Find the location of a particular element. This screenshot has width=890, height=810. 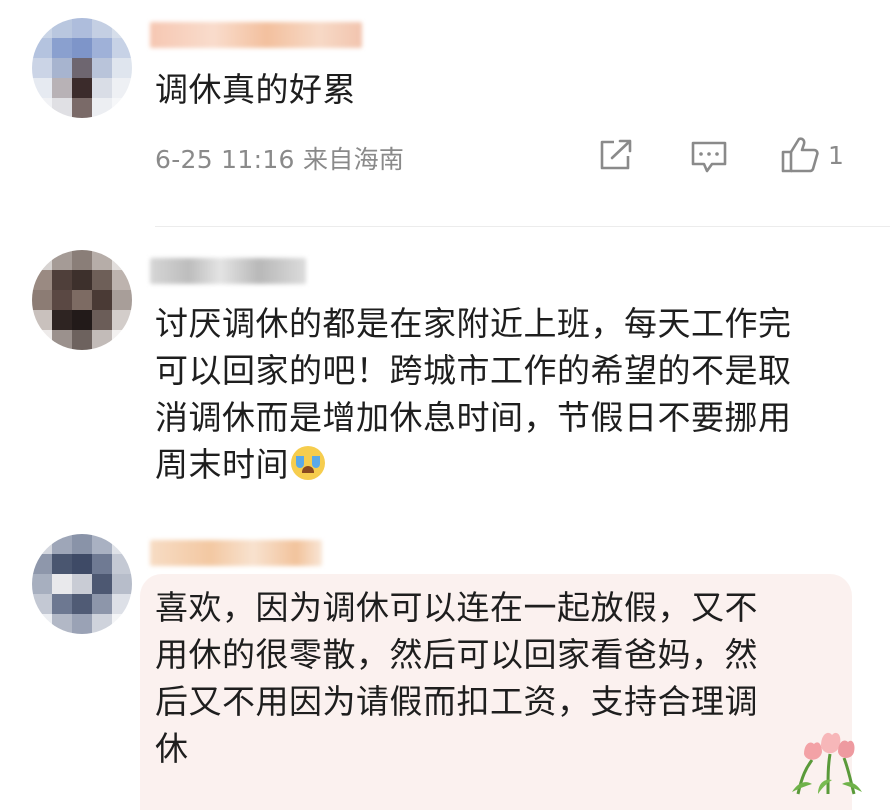

crying-face-emoji is located at coordinates (308, 463).